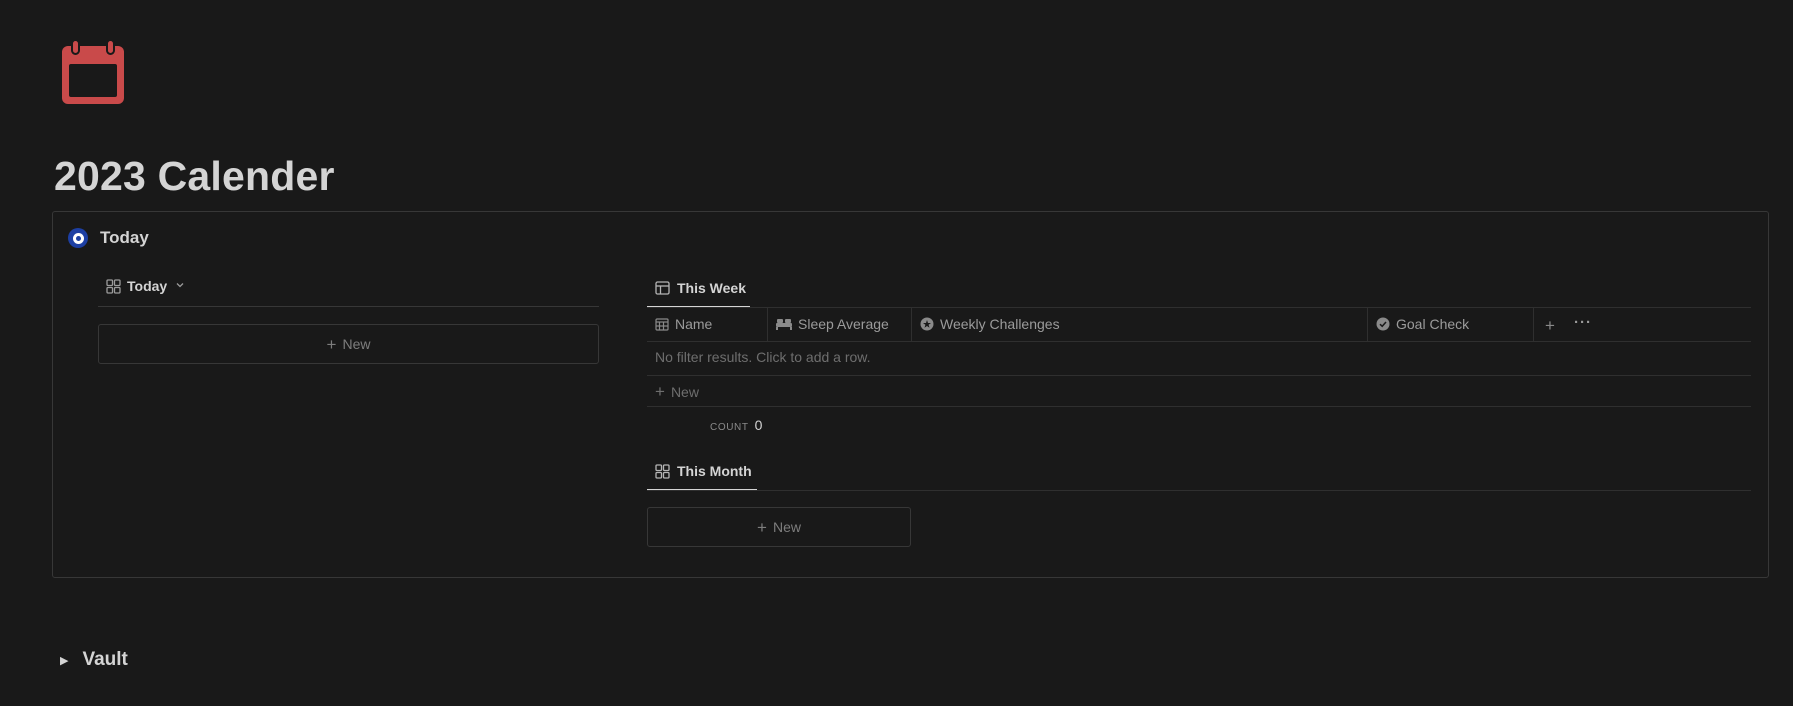  I want to click on tab-this-week: This Week, so click(700, 288).